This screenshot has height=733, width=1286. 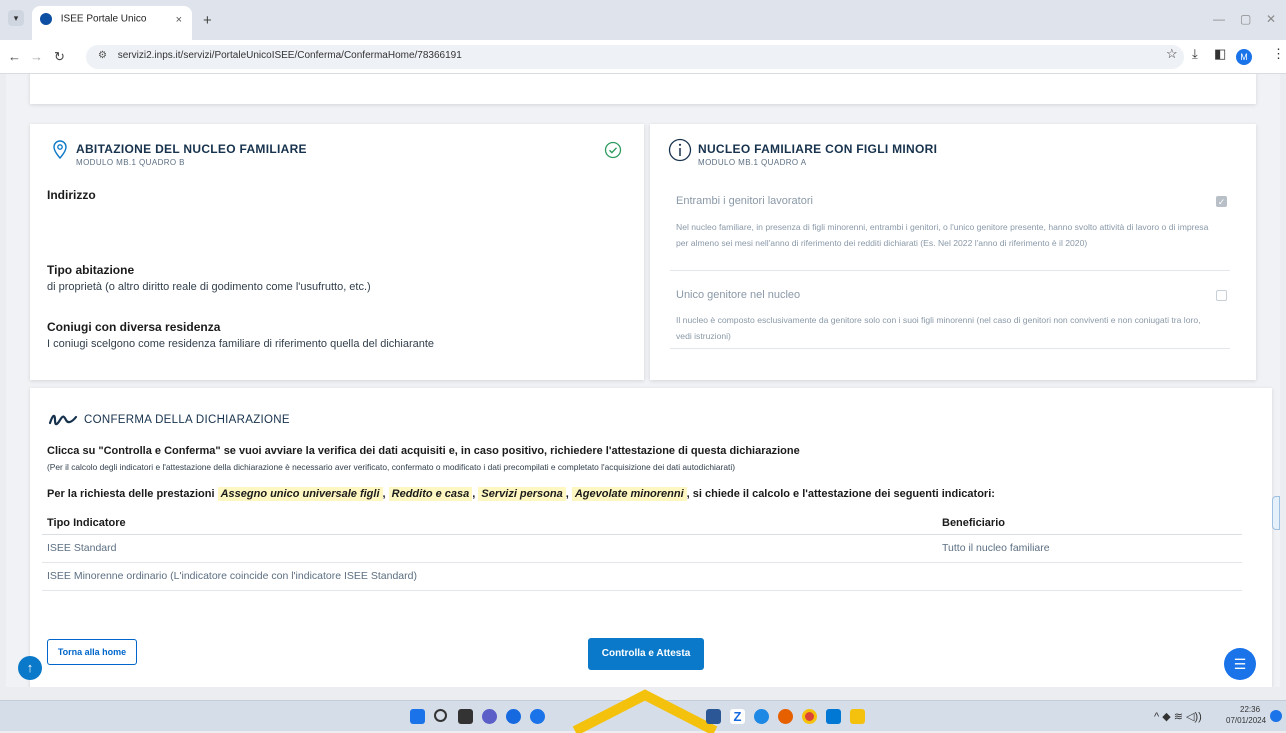 What do you see at coordinates (63, 420) in the screenshot?
I see `signature-icon` at bounding box center [63, 420].